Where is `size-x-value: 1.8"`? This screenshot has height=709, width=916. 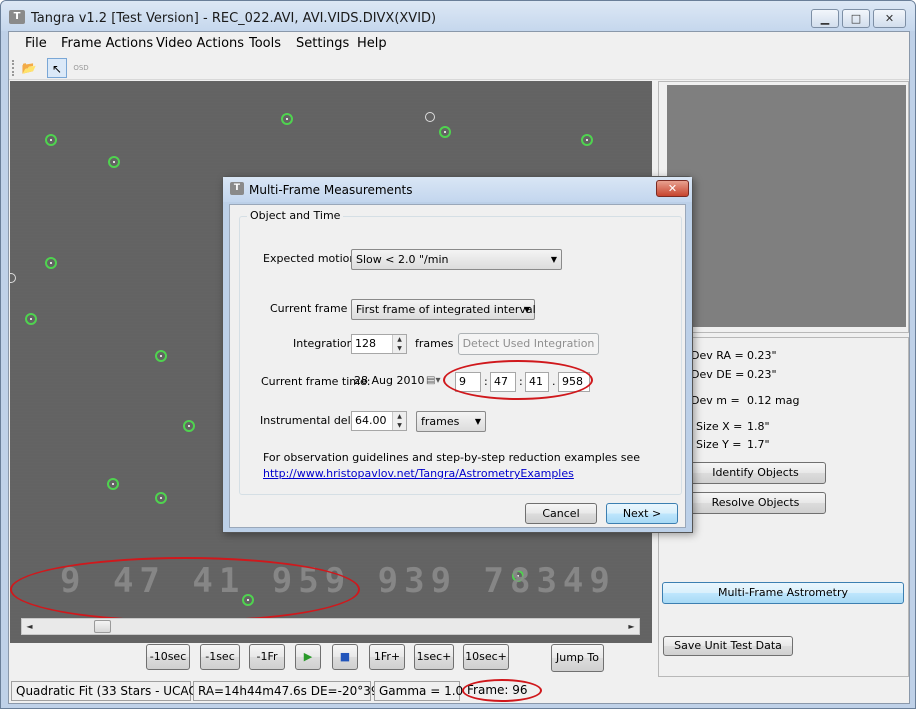
size-x-value: 1.8" is located at coordinates (758, 426).